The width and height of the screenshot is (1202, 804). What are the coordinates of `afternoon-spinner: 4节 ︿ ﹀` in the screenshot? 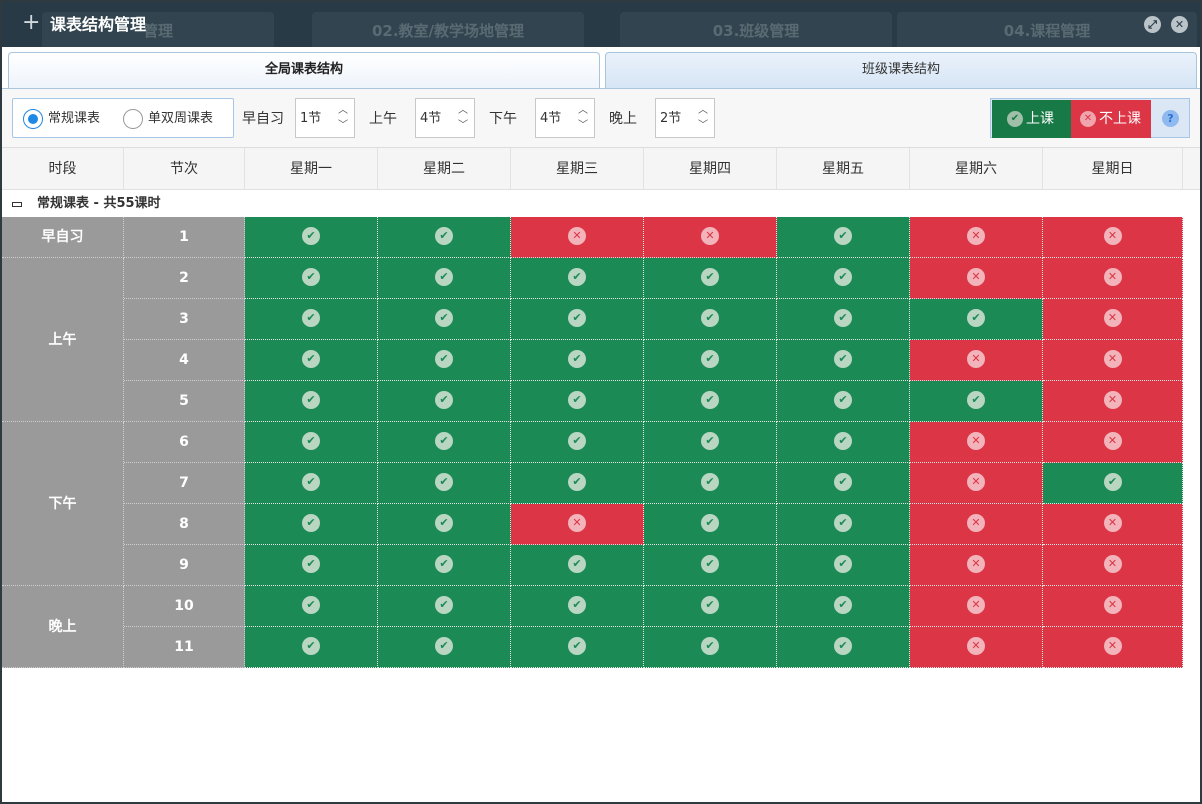 It's located at (565, 118).